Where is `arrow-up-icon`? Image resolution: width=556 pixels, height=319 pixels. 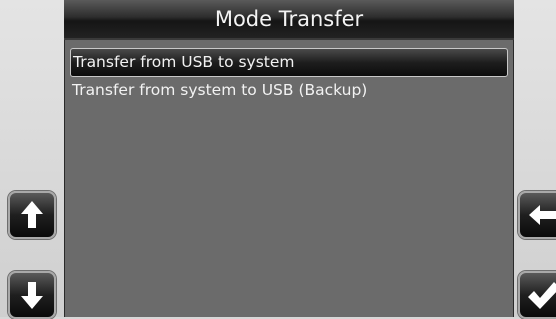 arrow-up-icon is located at coordinates (32, 214).